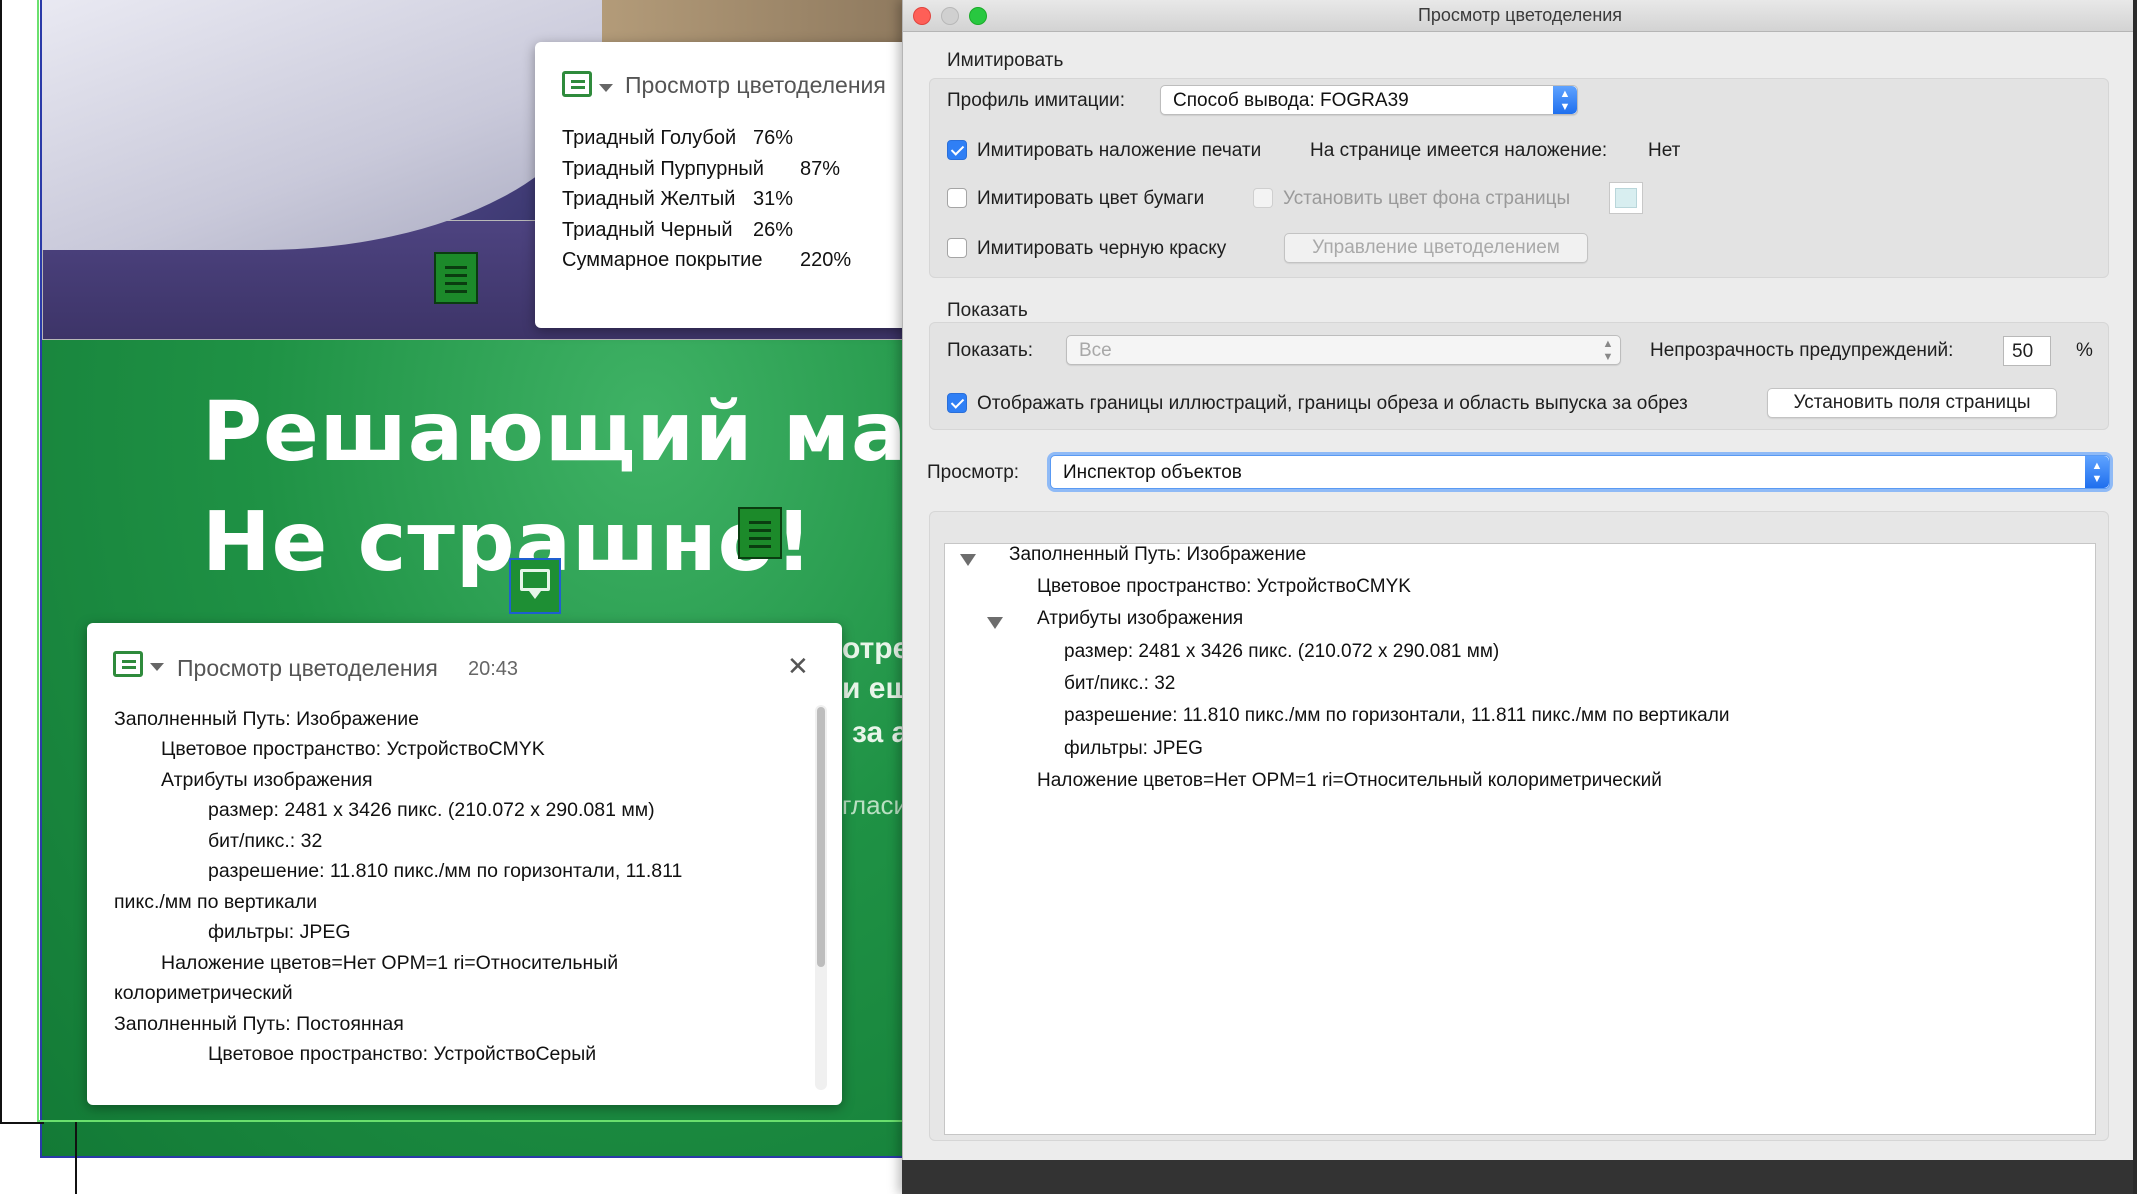  I want to click on show-dropdown: Все ▲ ▼, so click(1343, 350).